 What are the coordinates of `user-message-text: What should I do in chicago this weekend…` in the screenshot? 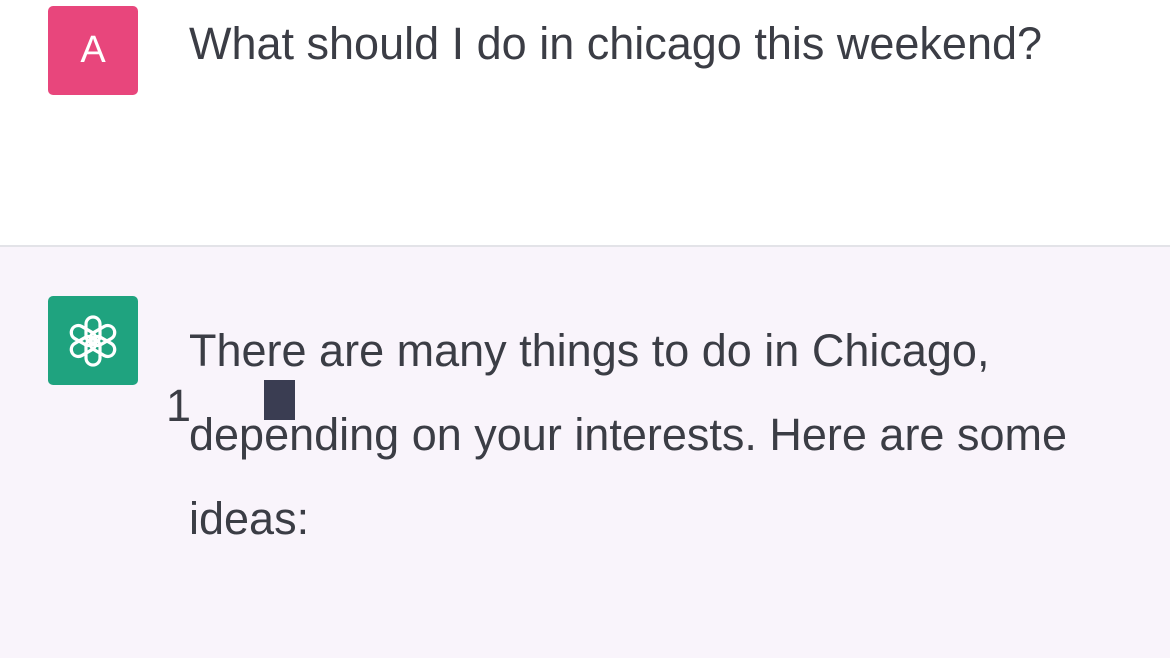 It's located at (616, 43).